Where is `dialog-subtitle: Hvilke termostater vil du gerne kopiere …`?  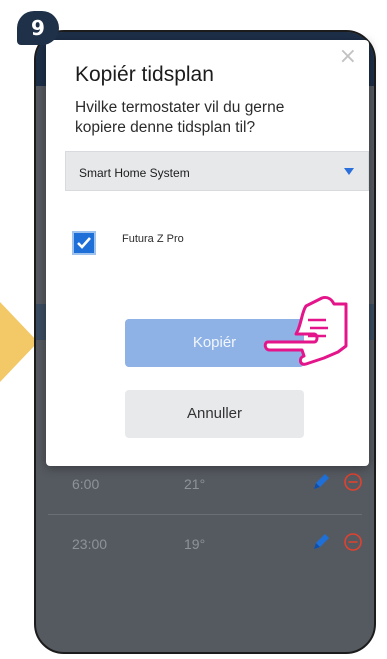 dialog-subtitle: Hvilke termostater vil du gerne kopiere … is located at coordinates (180, 117).